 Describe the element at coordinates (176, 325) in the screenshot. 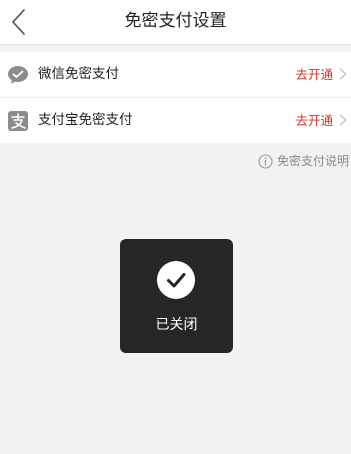

I see `toast-message: 已关闭` at that location.